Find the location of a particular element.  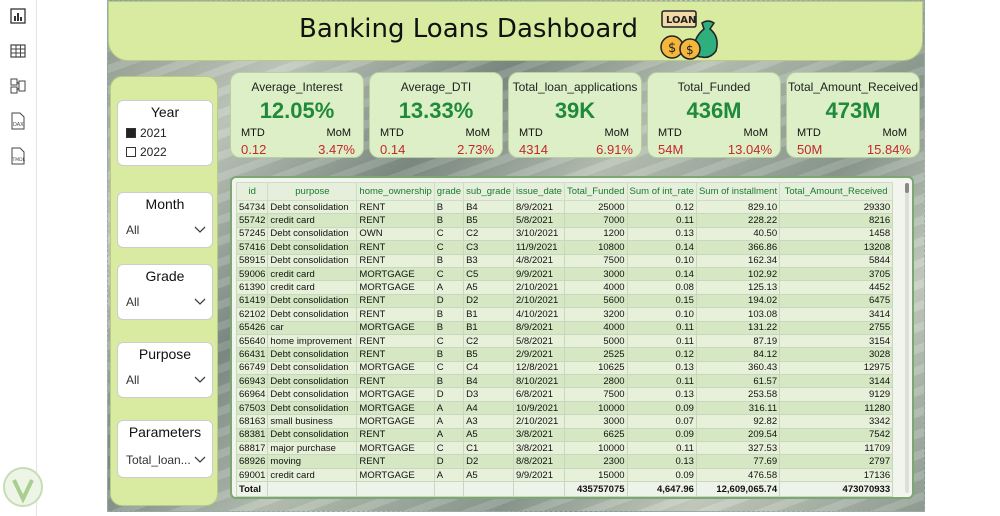

column-header-sub-grade: sub_grade is located at coordinates (488, 191).